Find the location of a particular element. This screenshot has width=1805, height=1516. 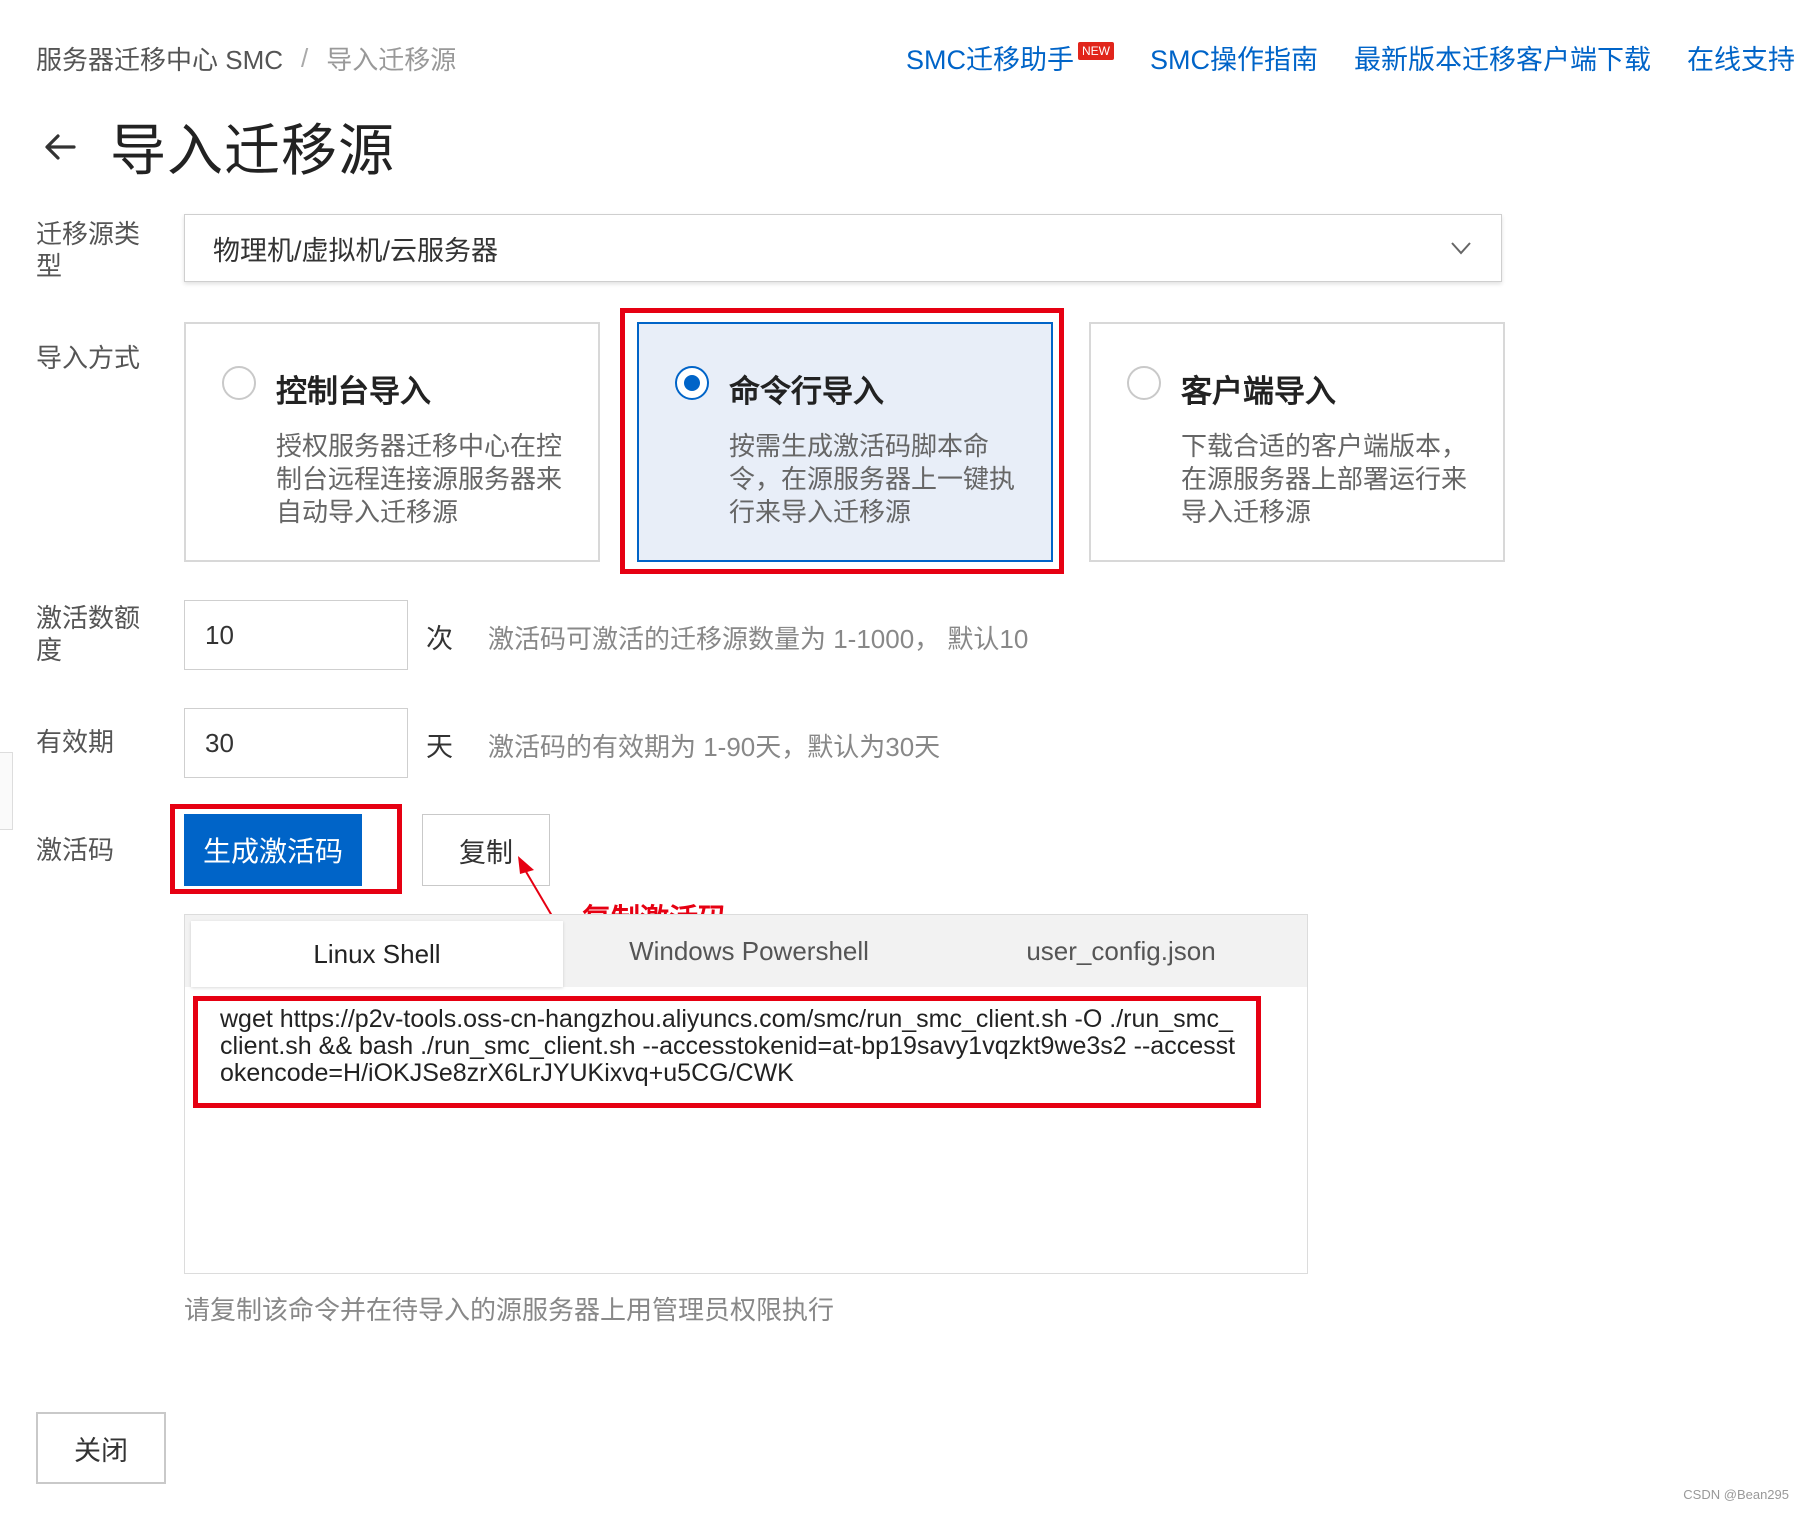

quota-unit: 次 is located at coordinates (439, 639).